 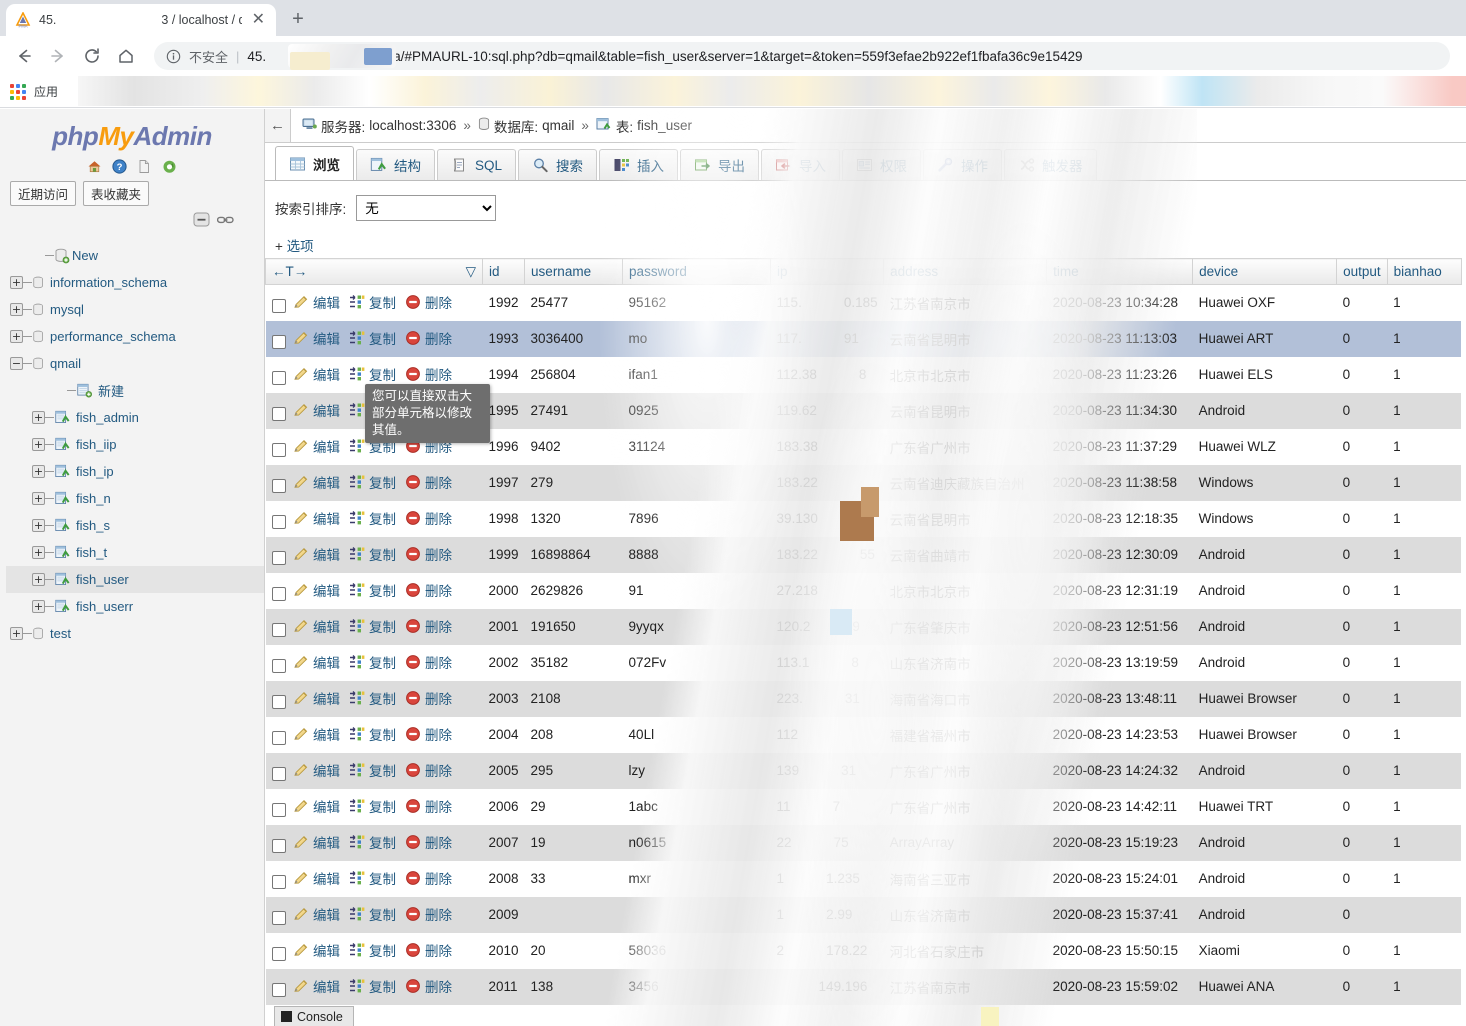 What do you see at coordinates (503, 950) in the screenshot?
I see `cell-id: 2010` at bounding box center [503, 950].